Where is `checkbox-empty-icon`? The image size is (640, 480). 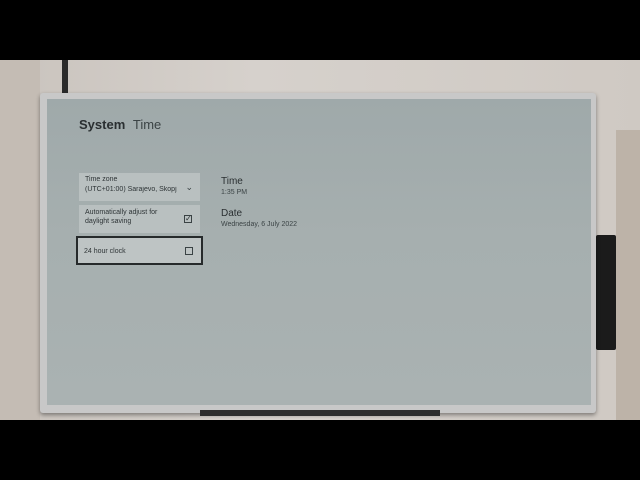
checkbox-empty-icon is located at coordinates (189, 251).